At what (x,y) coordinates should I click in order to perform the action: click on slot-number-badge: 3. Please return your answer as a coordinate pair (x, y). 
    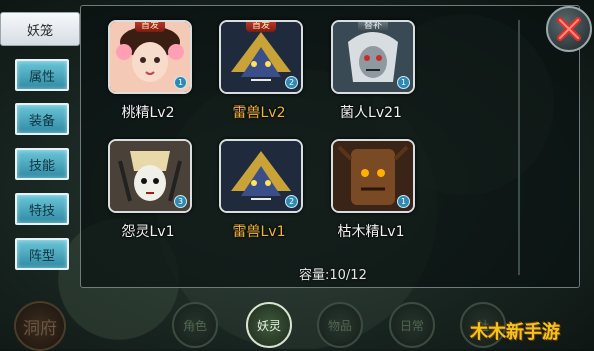
    Looking at the image, I should click on (180, 201).